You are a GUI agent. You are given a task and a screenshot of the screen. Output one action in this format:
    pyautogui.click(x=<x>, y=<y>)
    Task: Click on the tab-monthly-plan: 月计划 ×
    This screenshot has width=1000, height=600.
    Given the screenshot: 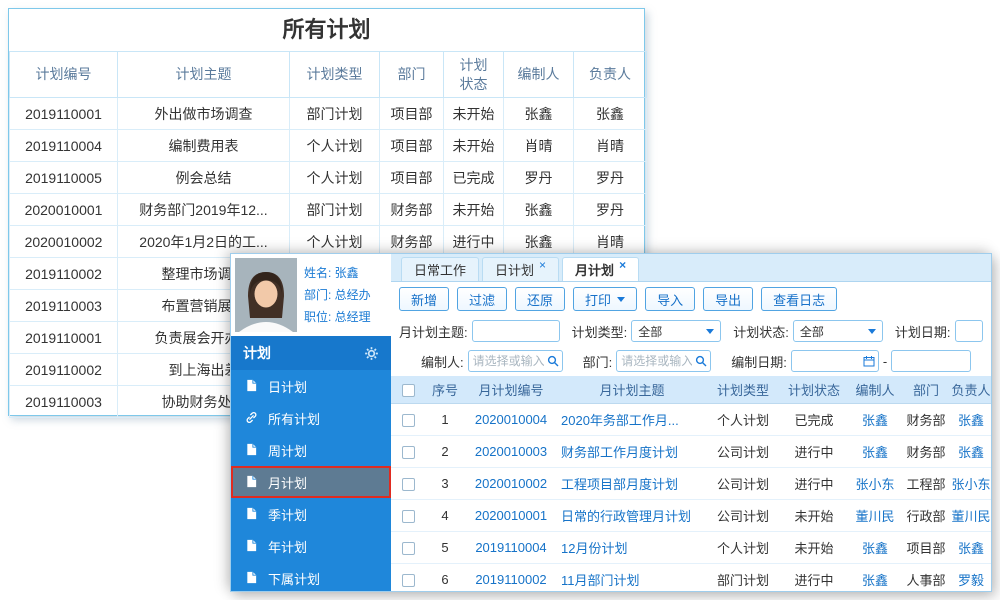 What is the action you would take?
    pyautogui.click(x=601, y=269)
    